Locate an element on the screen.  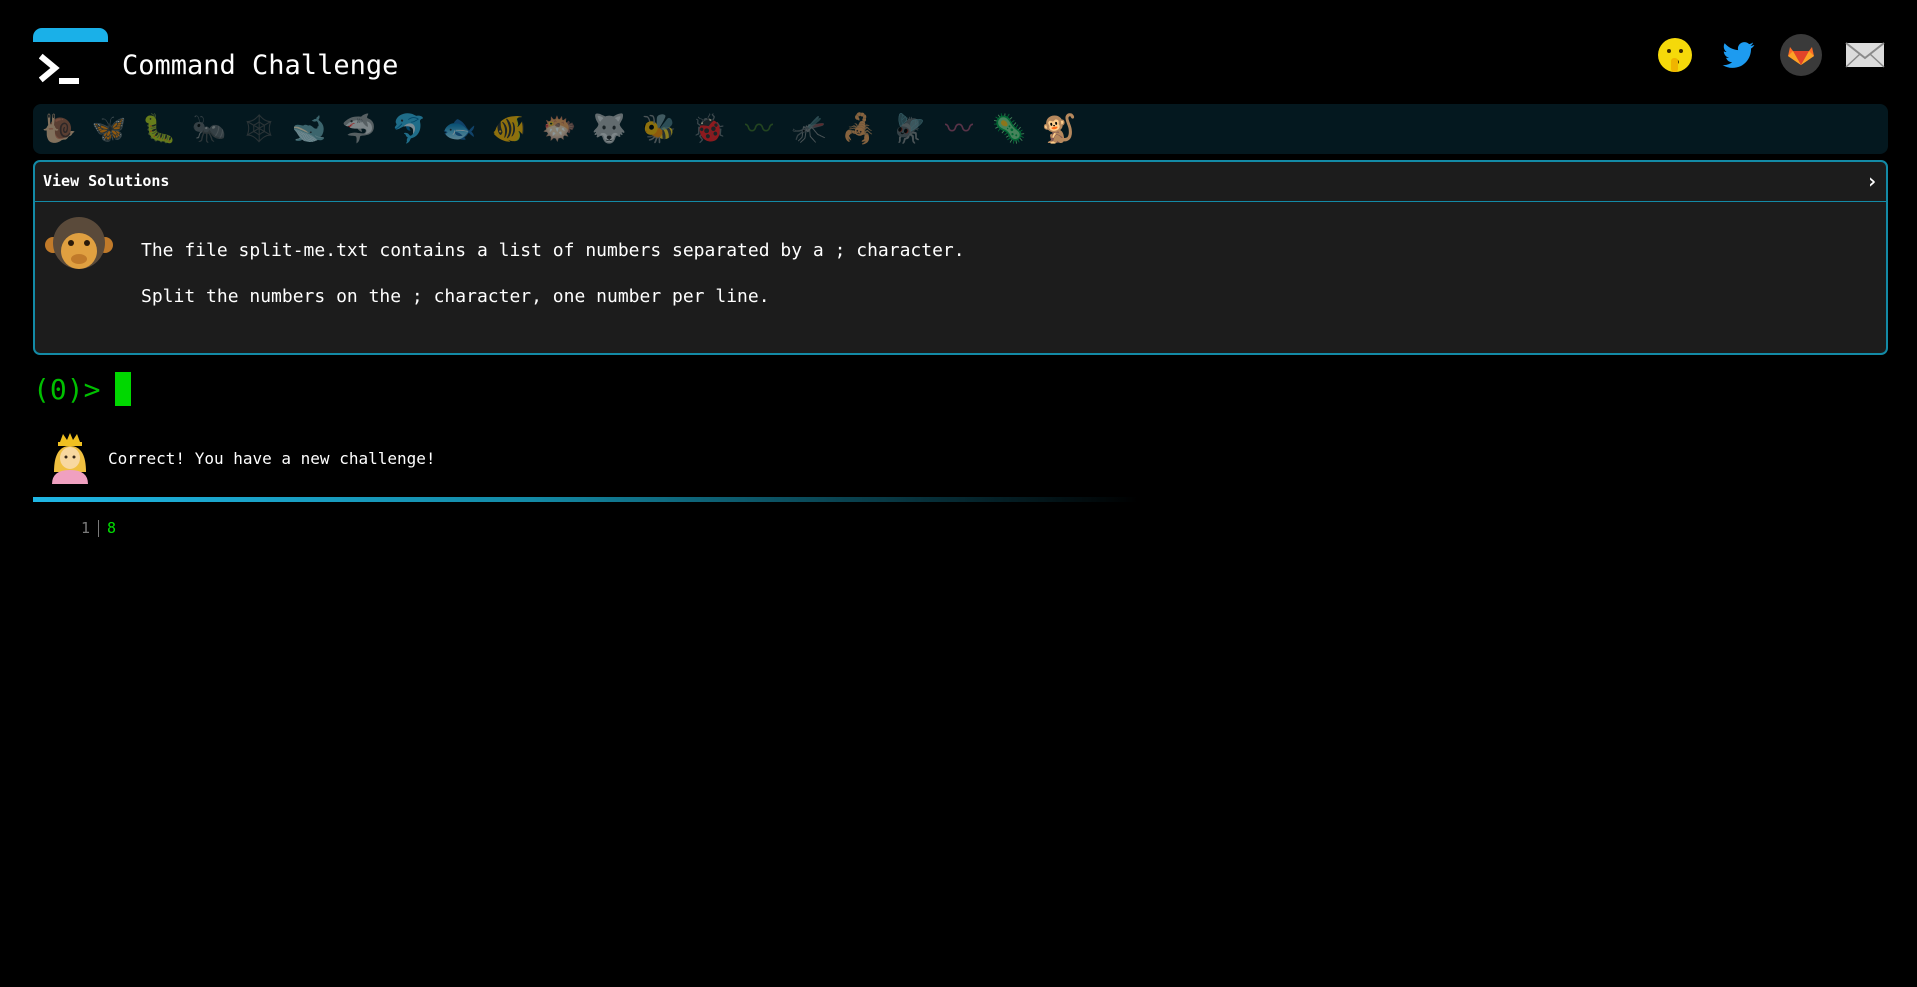
envelope-icon is located at coordinates (1865, 55).